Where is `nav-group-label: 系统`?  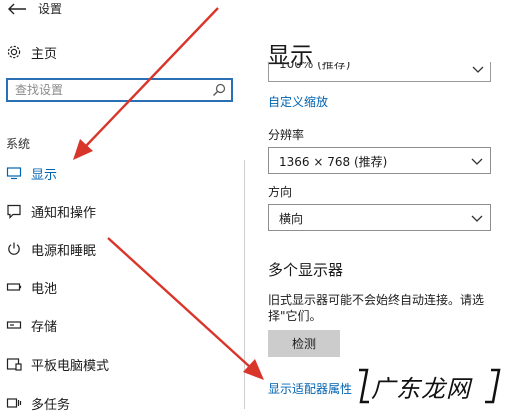
nav-group-label: 系统 is located at coordinates (18, 144).